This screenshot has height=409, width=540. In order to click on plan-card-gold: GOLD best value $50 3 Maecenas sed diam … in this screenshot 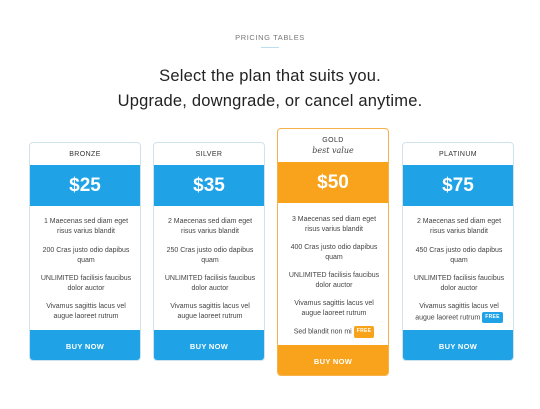, I will do `click(333, 252)`.